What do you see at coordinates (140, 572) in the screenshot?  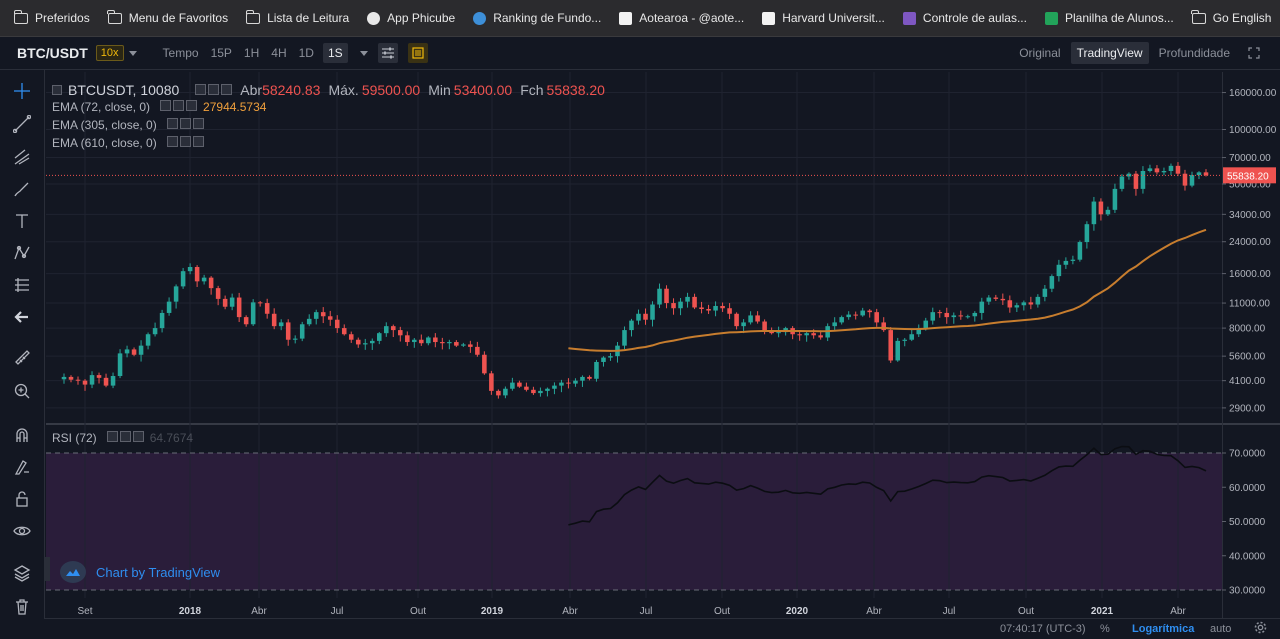 I see `tradingview-watermark: Chart by TradingView` at bounding box center [140, 572].